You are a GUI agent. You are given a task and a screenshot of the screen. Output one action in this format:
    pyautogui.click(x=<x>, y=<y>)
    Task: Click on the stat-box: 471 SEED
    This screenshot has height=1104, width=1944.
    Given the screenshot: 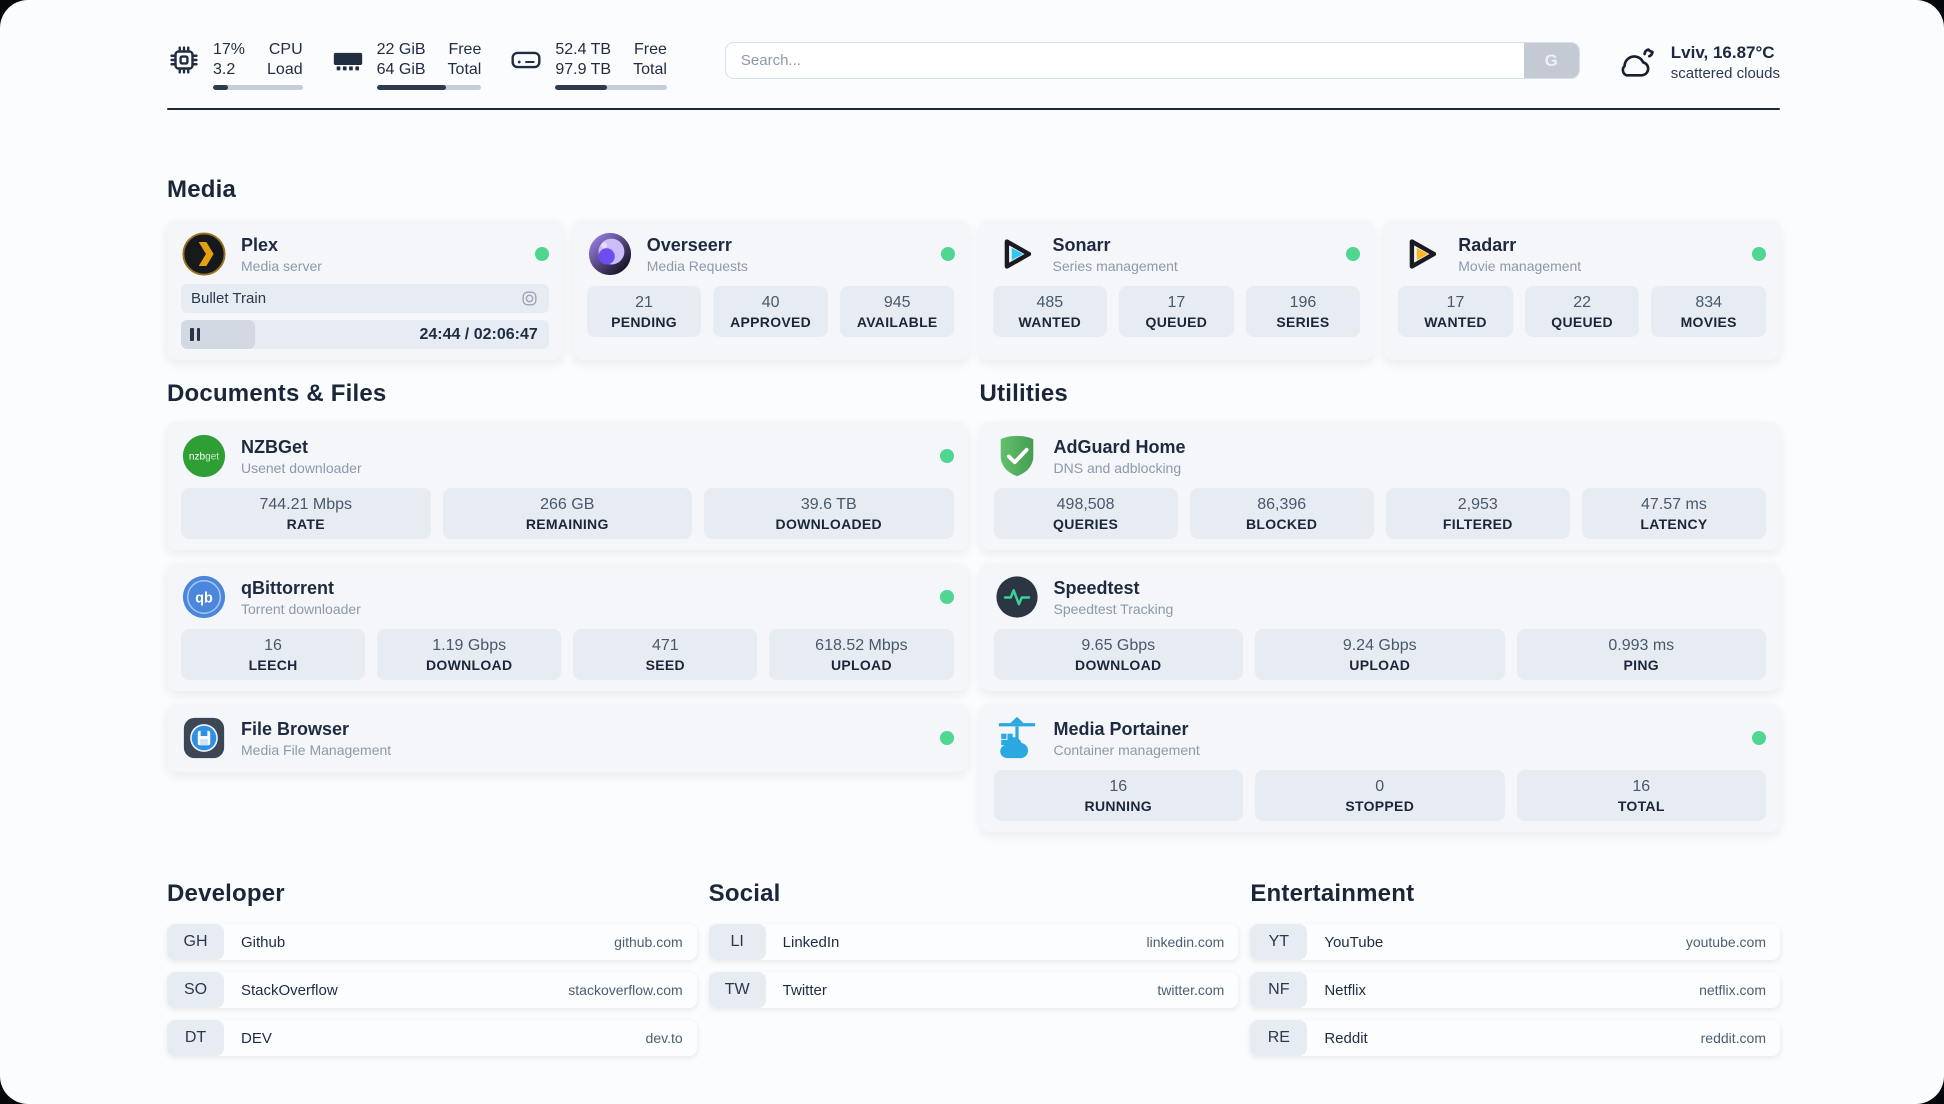 What is the action you would take?
    pyautogui.click(x=665, y=654)
    